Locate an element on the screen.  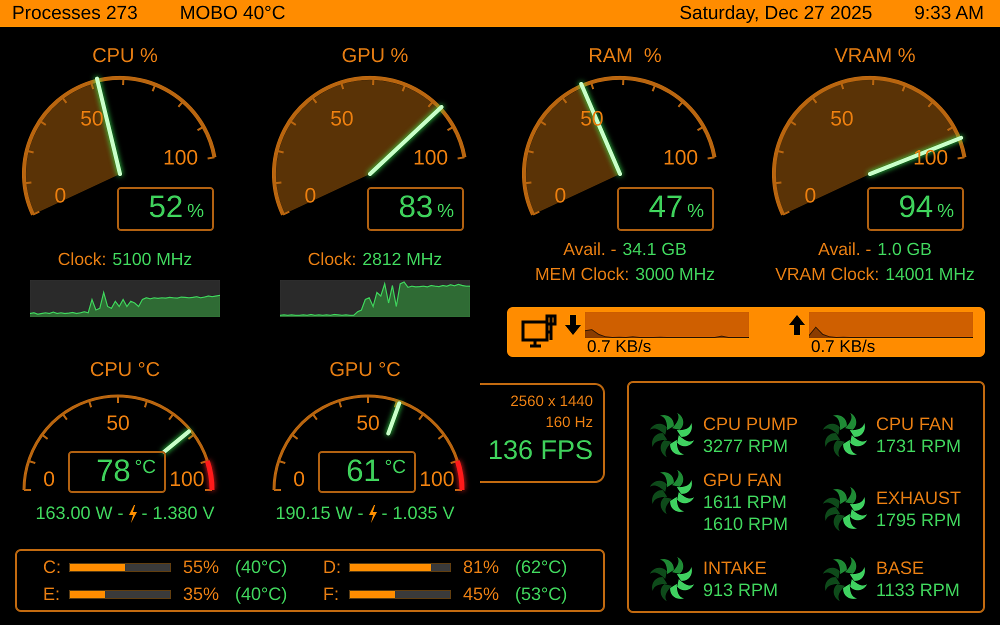
readout-value: 47 is located at coordinates (666, 207).